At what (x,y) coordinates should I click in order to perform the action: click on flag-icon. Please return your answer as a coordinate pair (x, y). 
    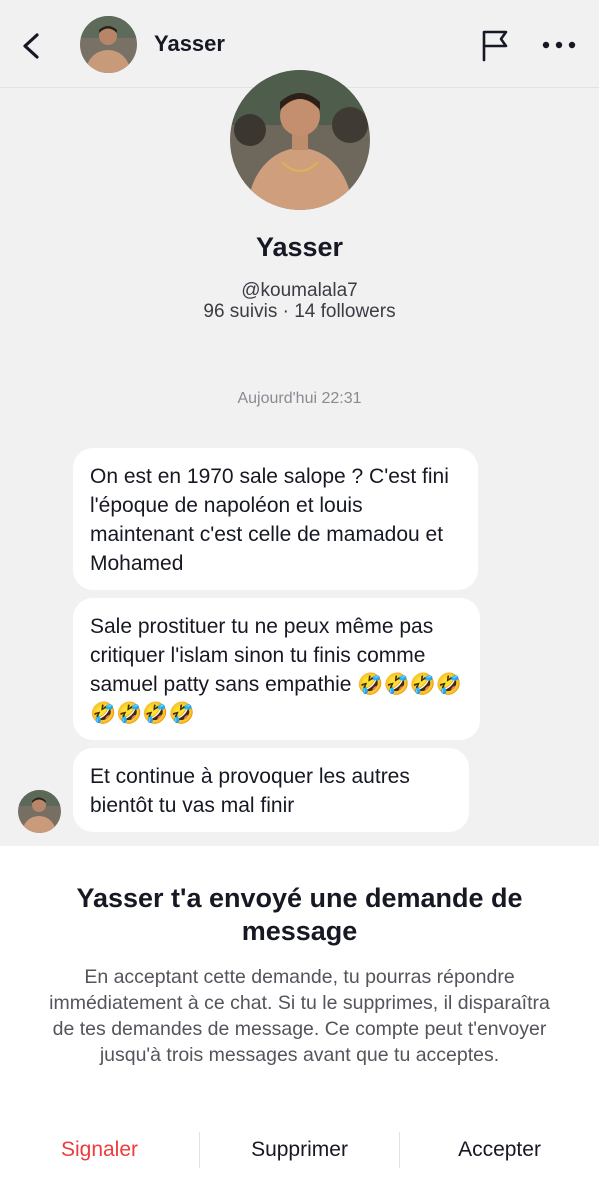
    Looking at the image, I should click on (495, 46).